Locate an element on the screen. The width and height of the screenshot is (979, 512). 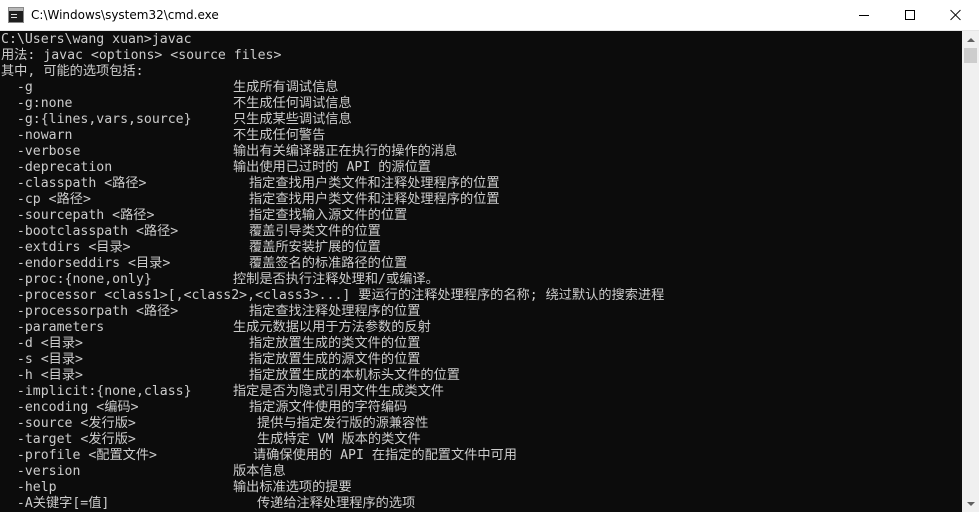
option-text: C:\Users\wang xuan>javac is located at coordinates (96, 39).